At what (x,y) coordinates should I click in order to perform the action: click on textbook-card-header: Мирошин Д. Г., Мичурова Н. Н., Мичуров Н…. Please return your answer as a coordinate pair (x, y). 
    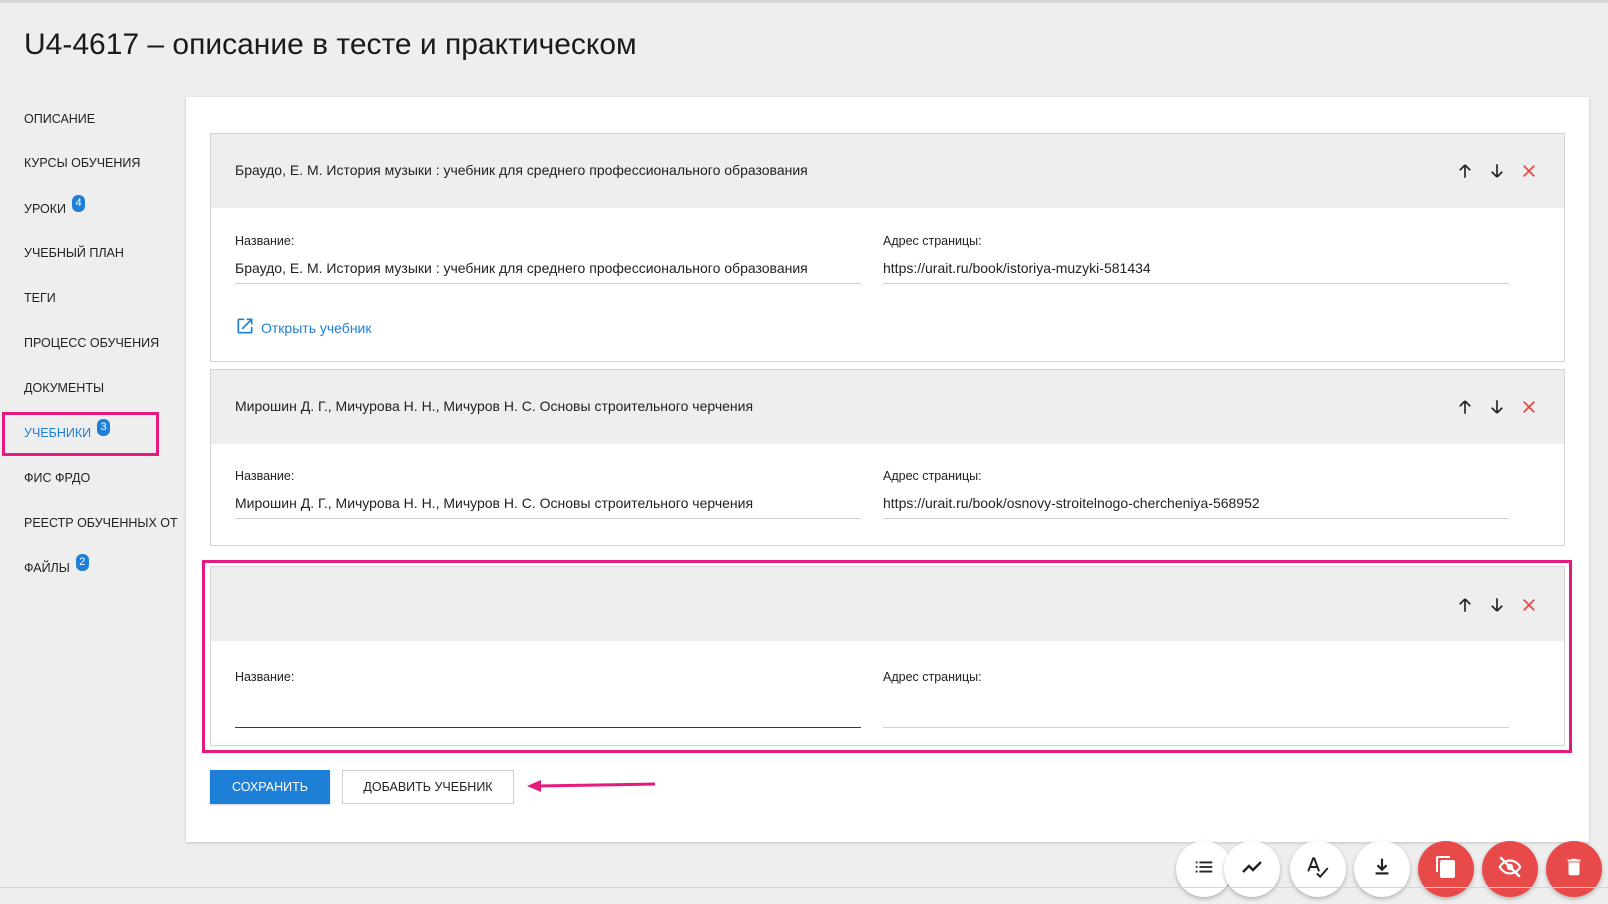
    Looking at the image, I should click on (887, 407).